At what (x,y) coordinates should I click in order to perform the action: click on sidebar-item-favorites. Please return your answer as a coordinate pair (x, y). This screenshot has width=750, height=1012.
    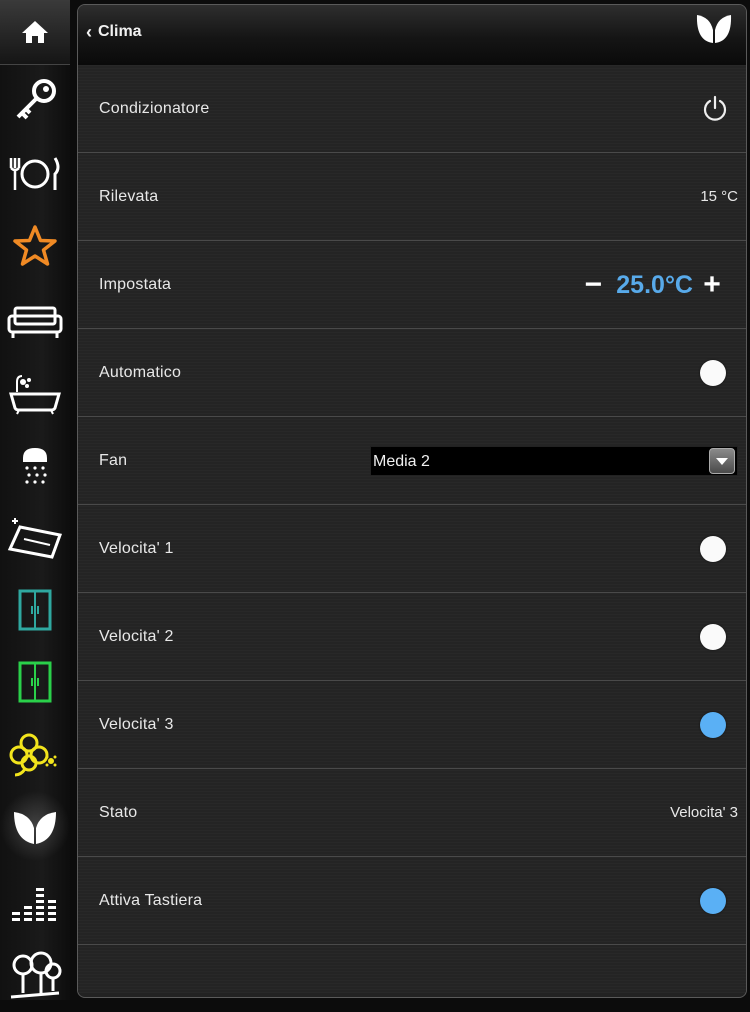
    Looking at the image, I should click on (35, 246).